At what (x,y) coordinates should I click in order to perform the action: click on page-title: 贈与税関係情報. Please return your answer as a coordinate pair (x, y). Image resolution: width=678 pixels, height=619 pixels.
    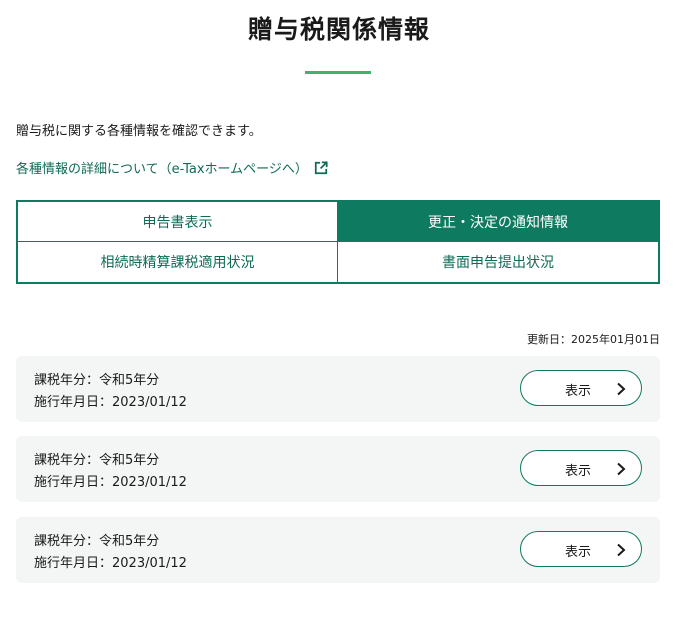
    Looking at the image, I should click on (338, 29).